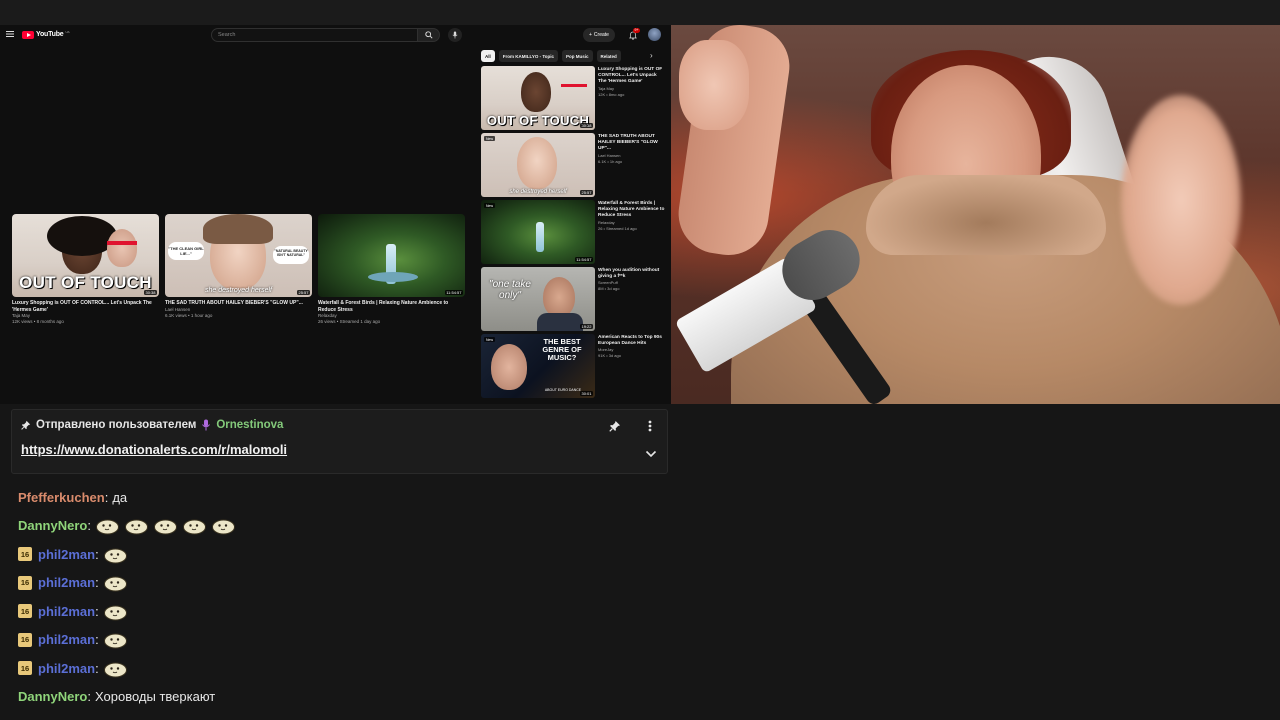 Image resolution: width=1280 pixels, height=720 pixels. What do you see at coordinates (540, 237) in the screenshot?
I see `waterfall-shape` at bounding box center [540, 237].